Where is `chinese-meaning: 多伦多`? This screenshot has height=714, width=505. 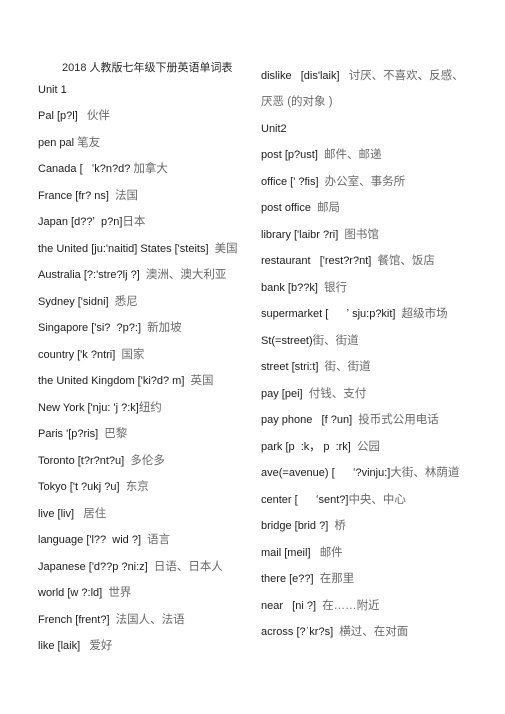
chinese-meaning: 多伦多 is located at coordinates (147, 460).